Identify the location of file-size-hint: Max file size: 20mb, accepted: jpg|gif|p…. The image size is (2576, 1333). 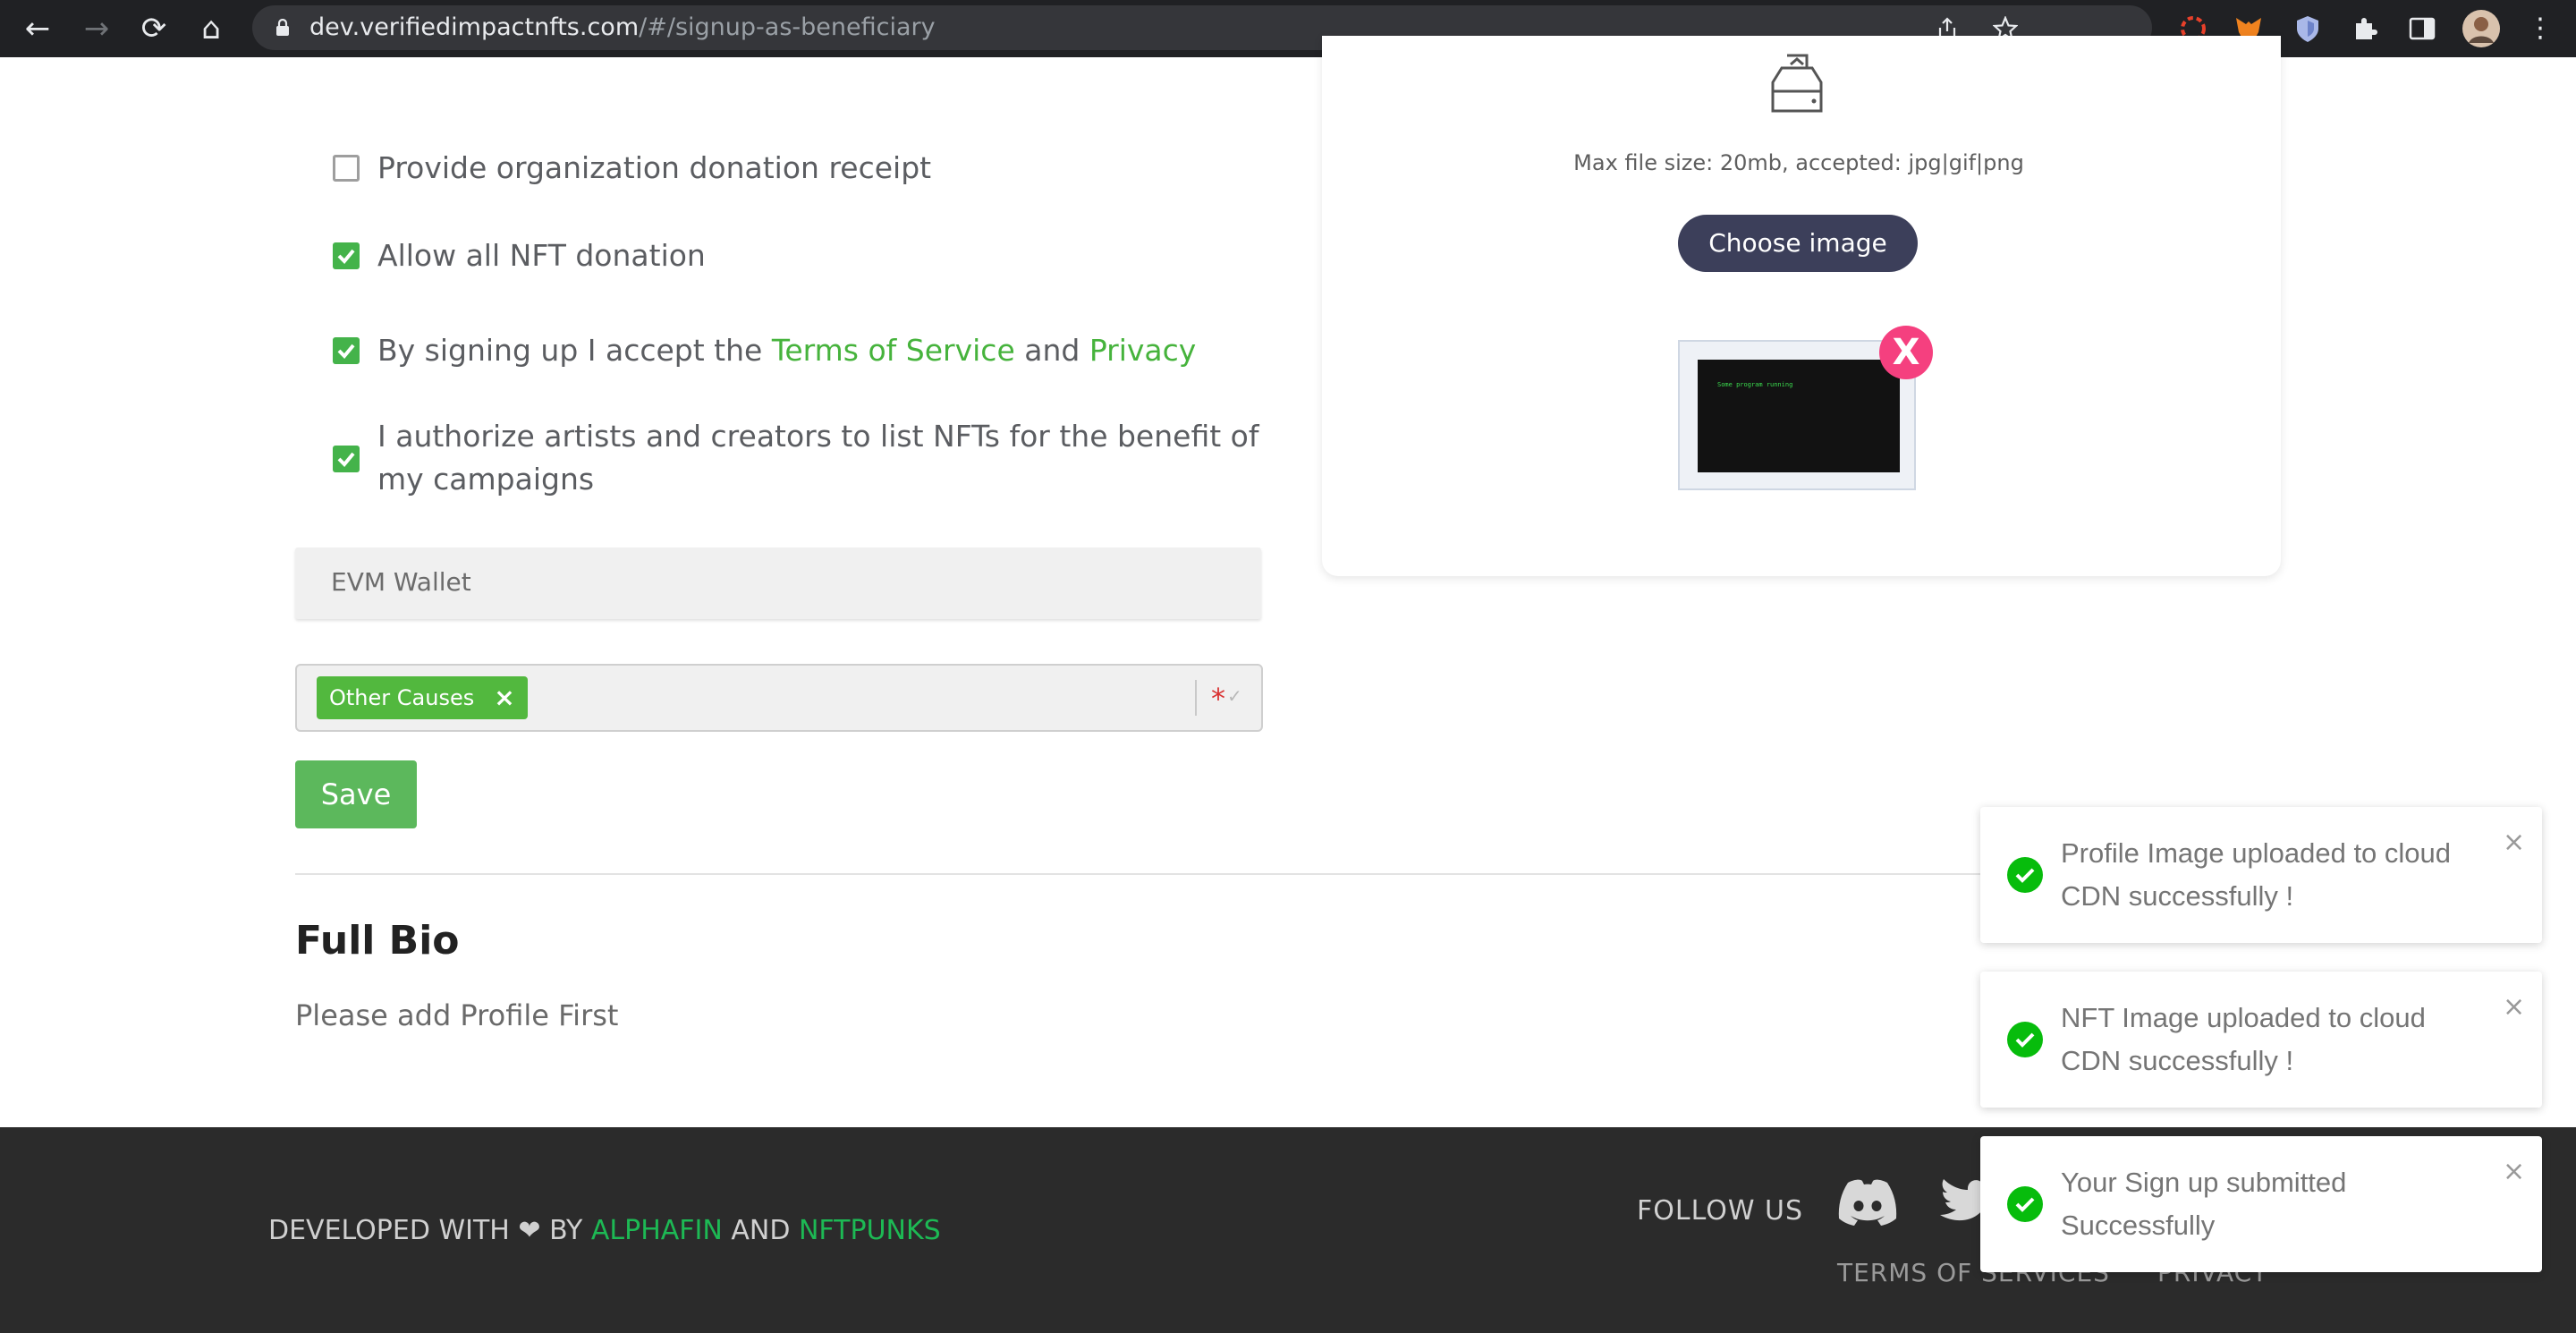
(1798, 162).